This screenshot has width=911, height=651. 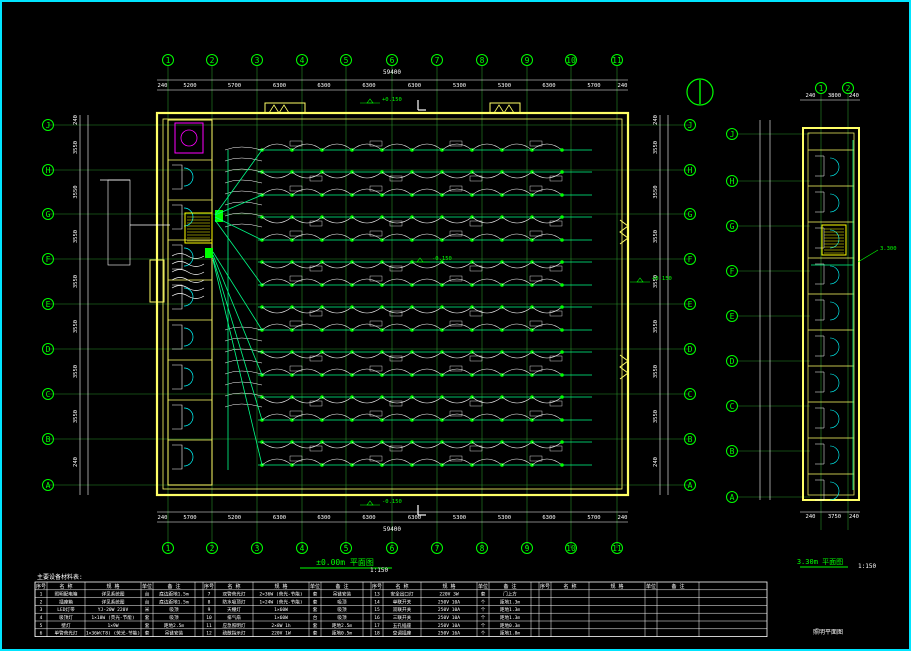 I want to click on dim-value-top: 3800, so click(x=834, y=96).